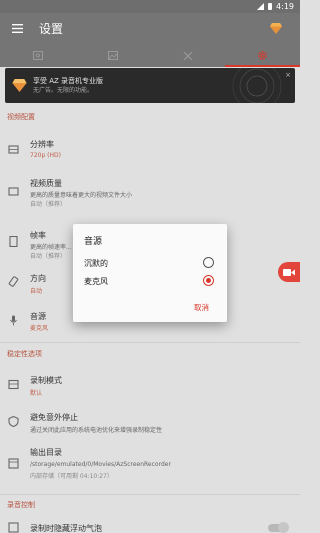  I want to click on option-silent-radio, so click(208, 262).